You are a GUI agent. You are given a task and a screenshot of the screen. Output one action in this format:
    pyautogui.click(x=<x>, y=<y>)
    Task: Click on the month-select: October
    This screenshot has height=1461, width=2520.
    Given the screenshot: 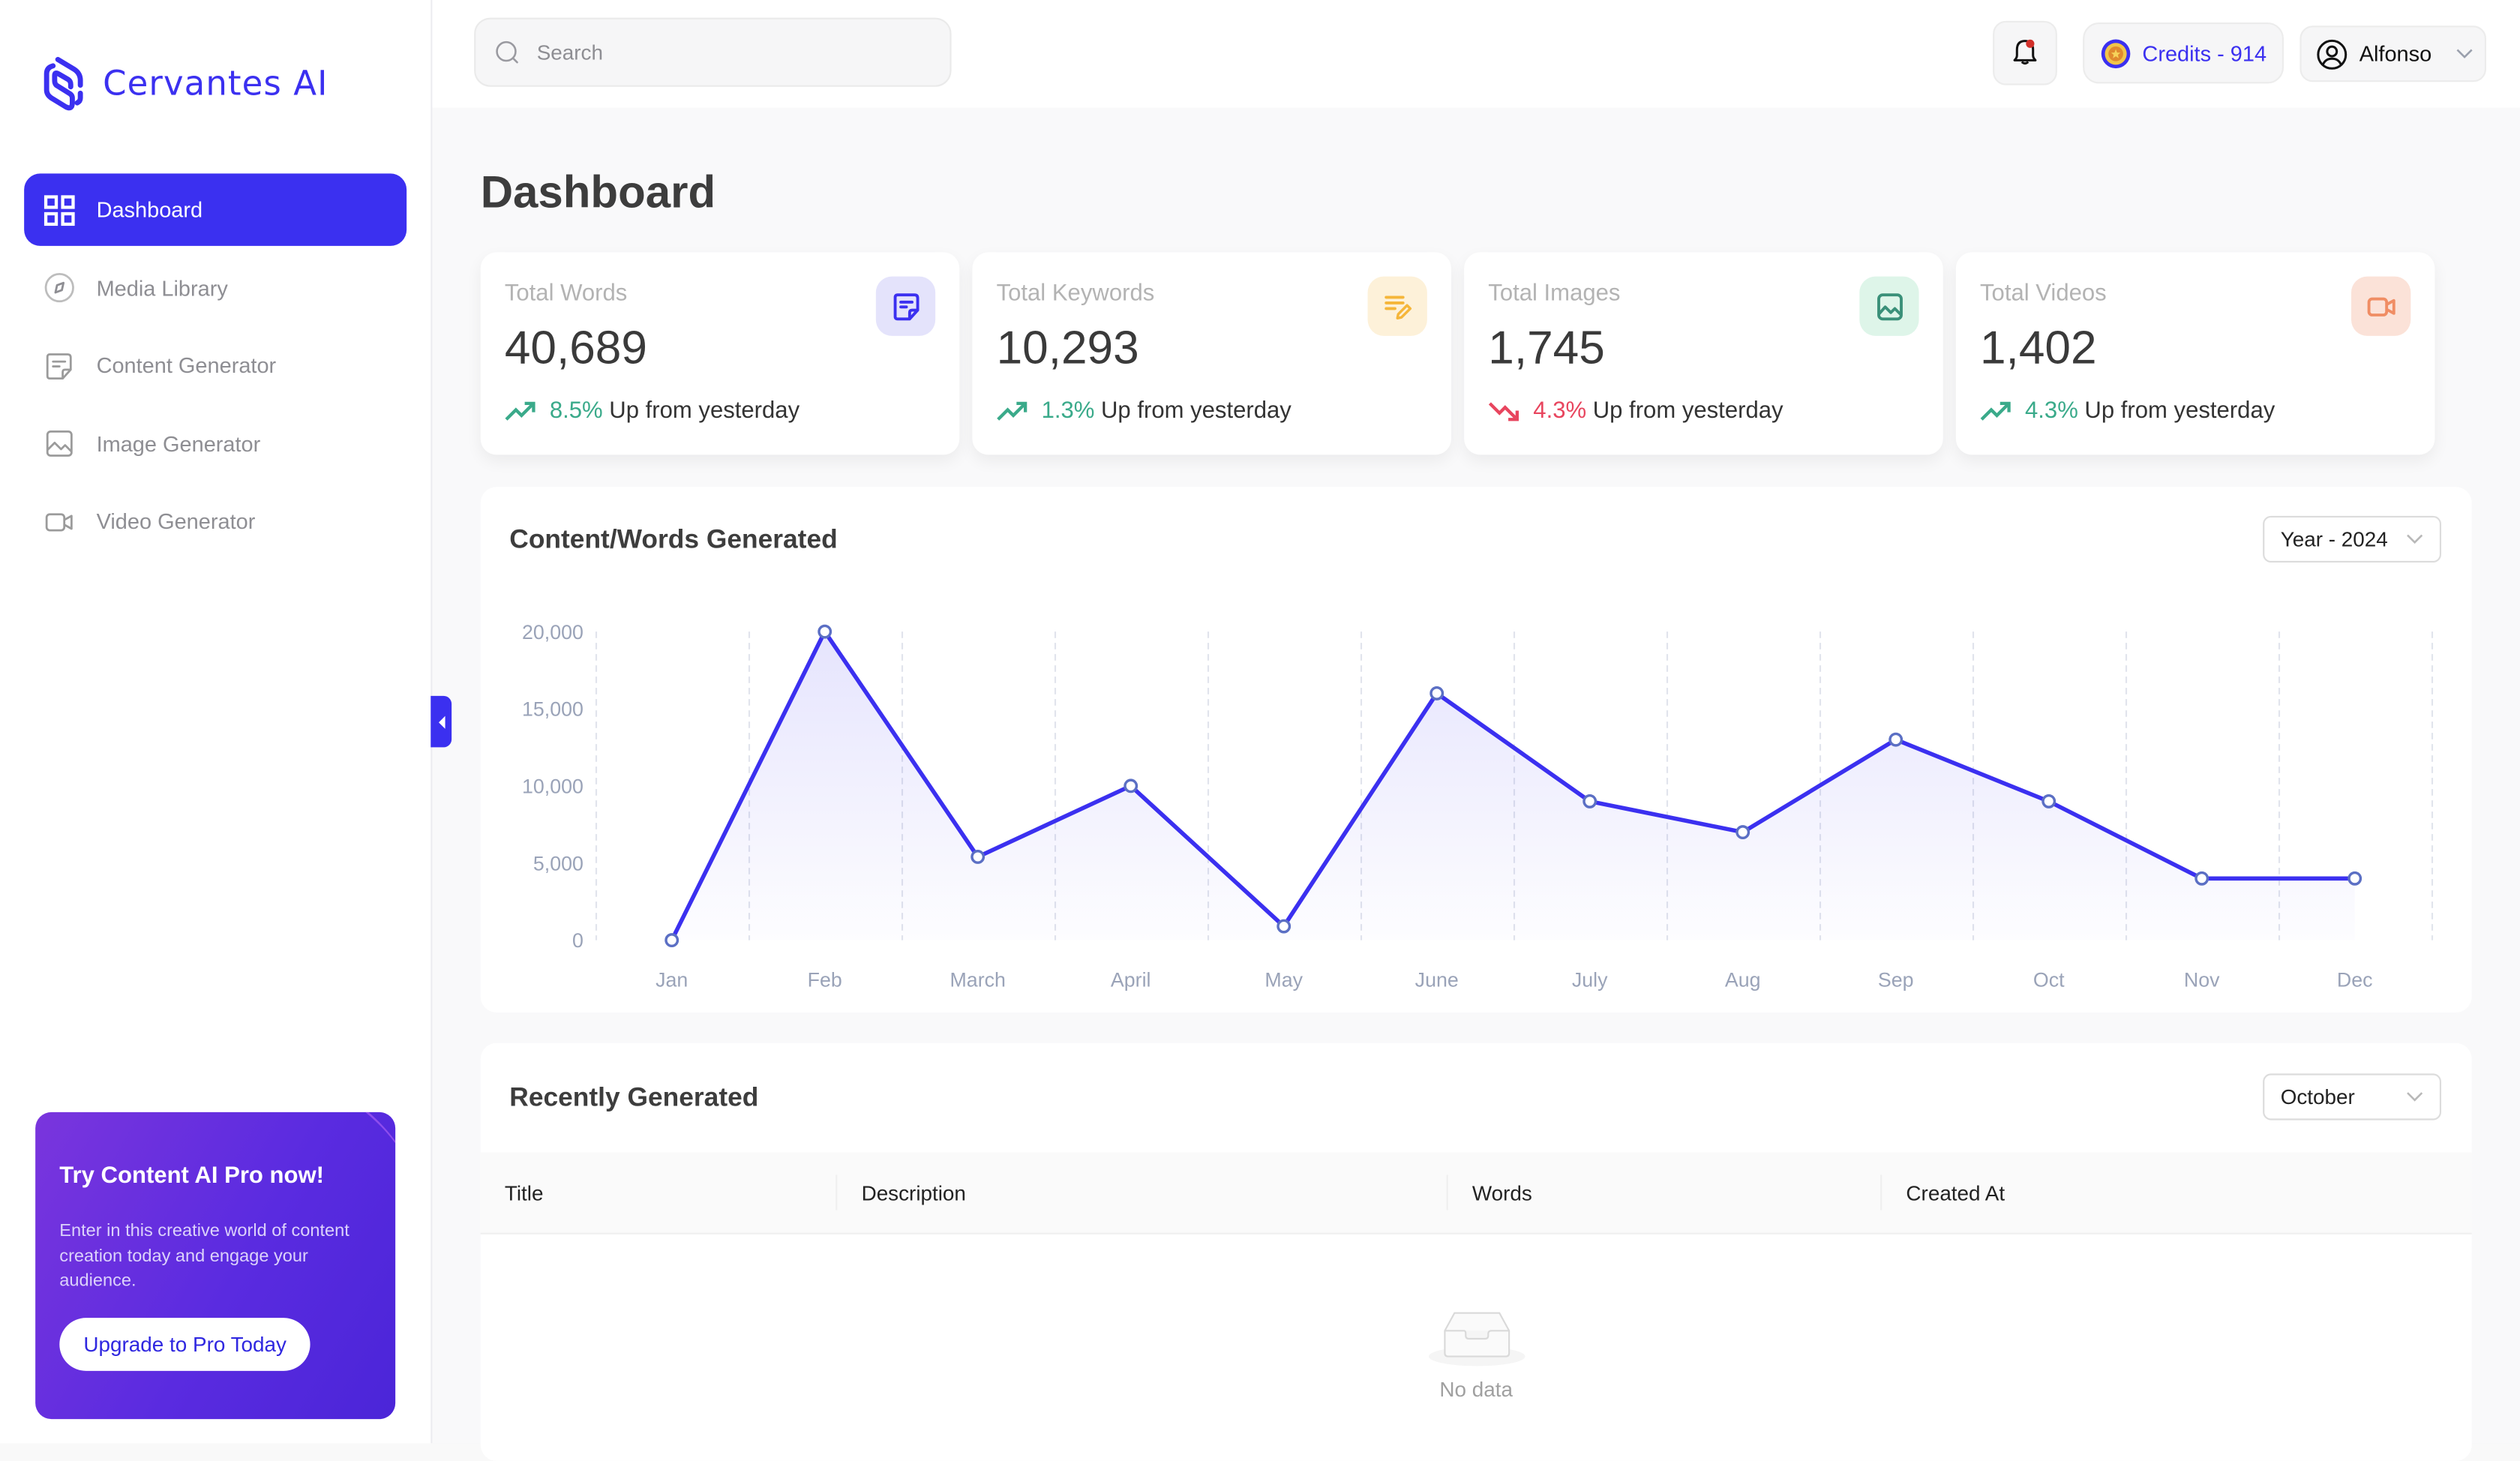 What is the action you would take?
    pyautogui.click(x=2352, y=1096)
    